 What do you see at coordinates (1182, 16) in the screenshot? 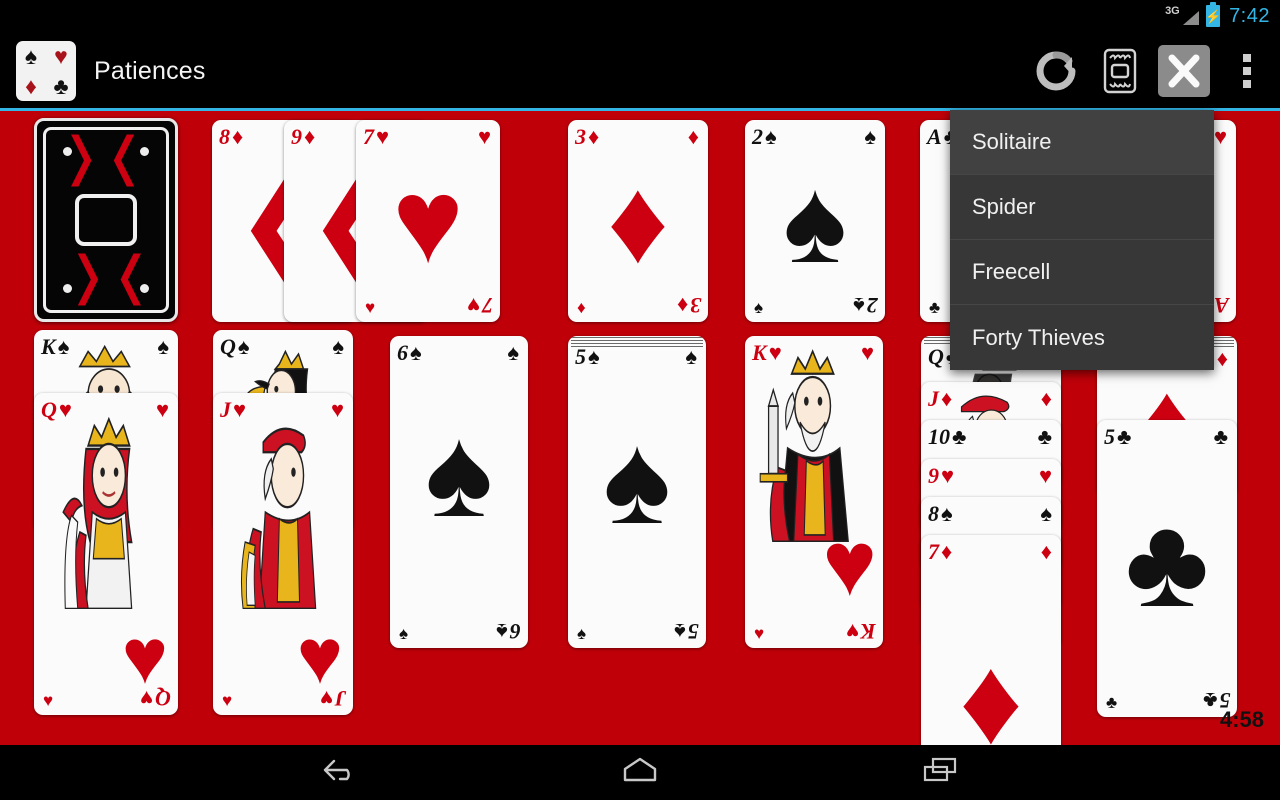
I see `signal-bars-icon: 3G` at bounding box center [1182, 16].